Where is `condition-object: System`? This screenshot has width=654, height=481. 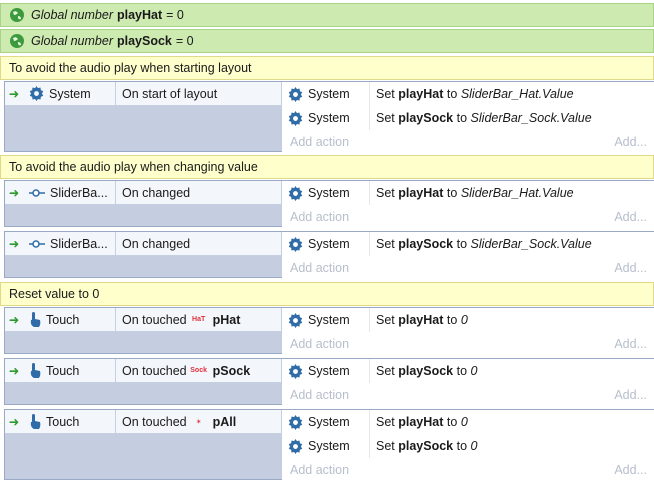
condition-object: System is located at coordinates (70, 93).